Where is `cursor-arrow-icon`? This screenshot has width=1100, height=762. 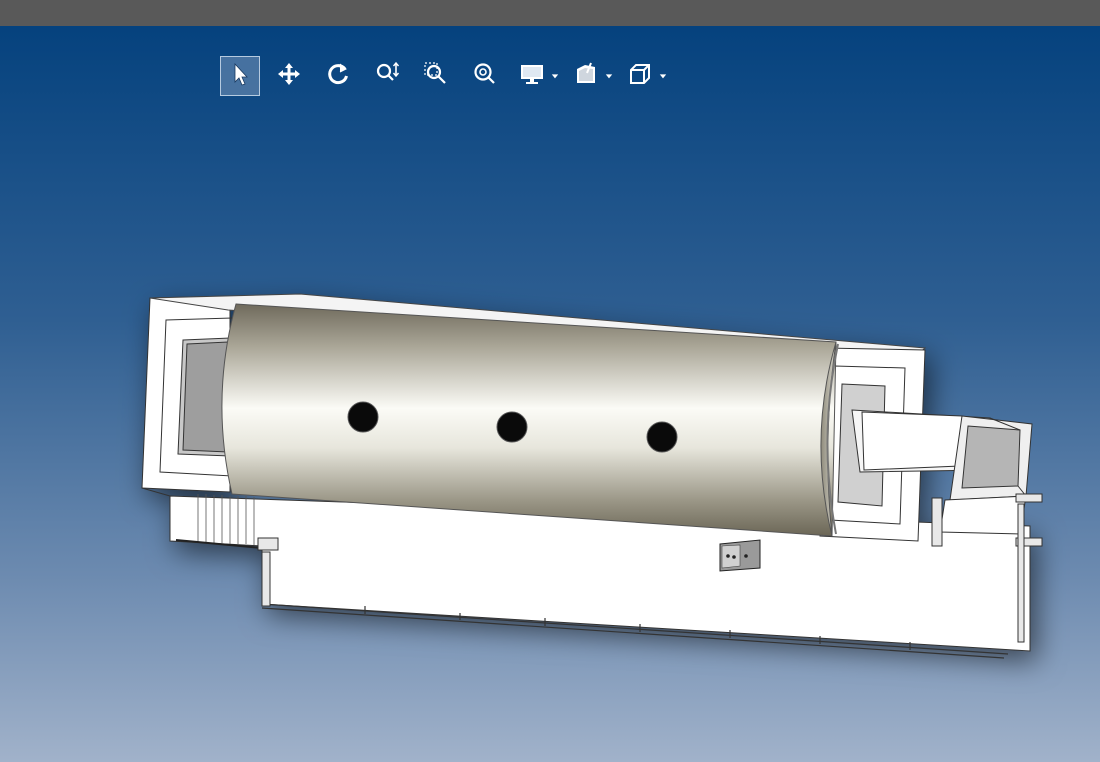
cursor-arrow-icon is located at coordinates (240, 76).